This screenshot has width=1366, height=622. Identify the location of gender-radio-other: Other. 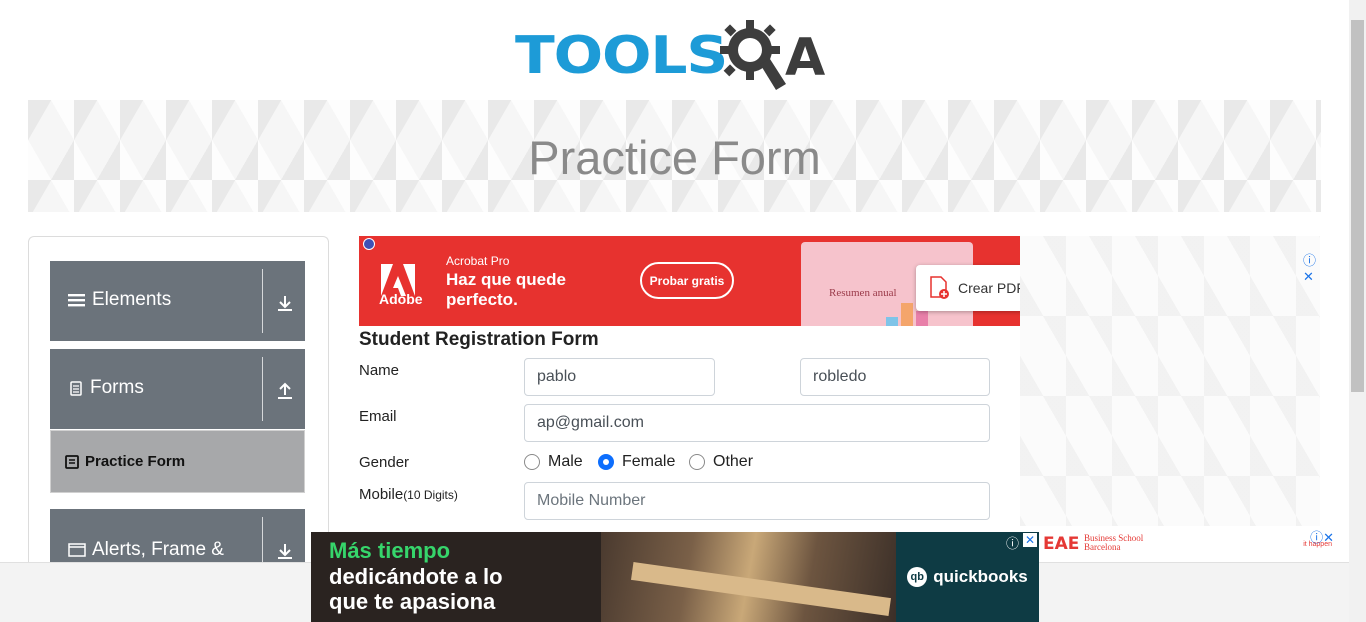
(721, 462).